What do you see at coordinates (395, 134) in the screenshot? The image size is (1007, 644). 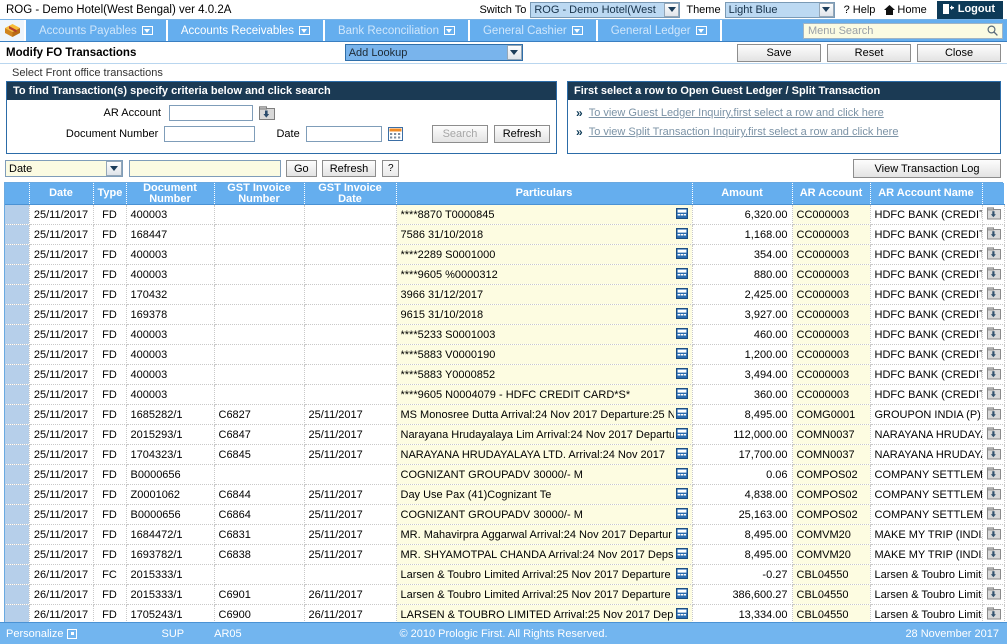 I see `date-picker-button` at bounding box center [395, 134].